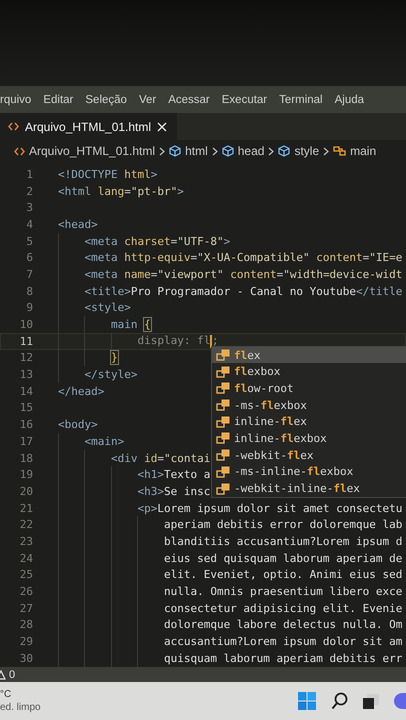  I want to click on line-number: 25, so click(25, 575).